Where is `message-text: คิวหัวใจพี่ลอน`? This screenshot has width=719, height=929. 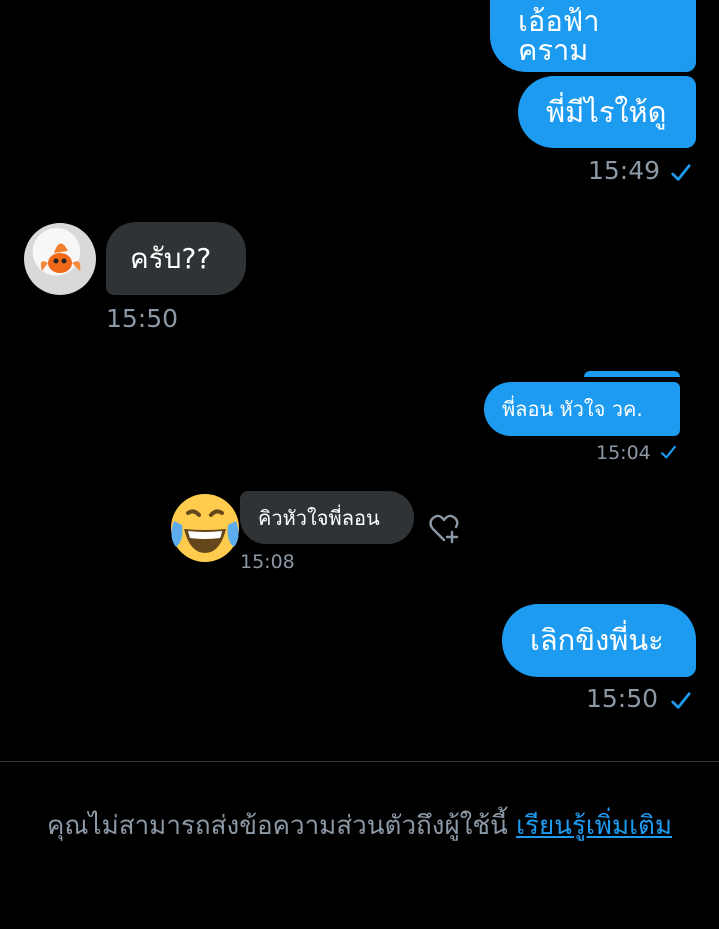
message-text: คิวหัวใจพี่ลอน is located at coordinates (319, 517).